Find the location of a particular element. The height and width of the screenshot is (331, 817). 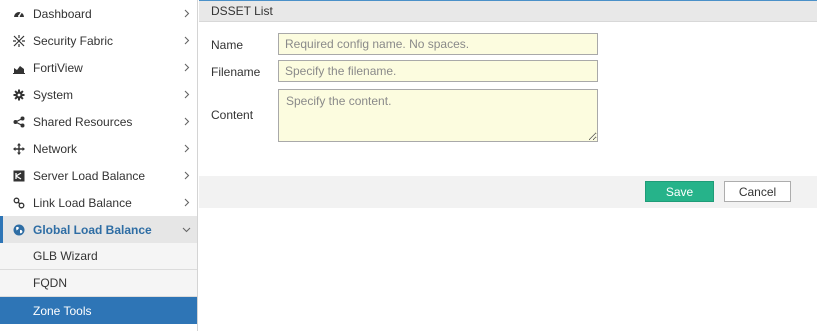

sidebar-item-server-load-balance: Server Load Balance is located at coordinates (98, 175).